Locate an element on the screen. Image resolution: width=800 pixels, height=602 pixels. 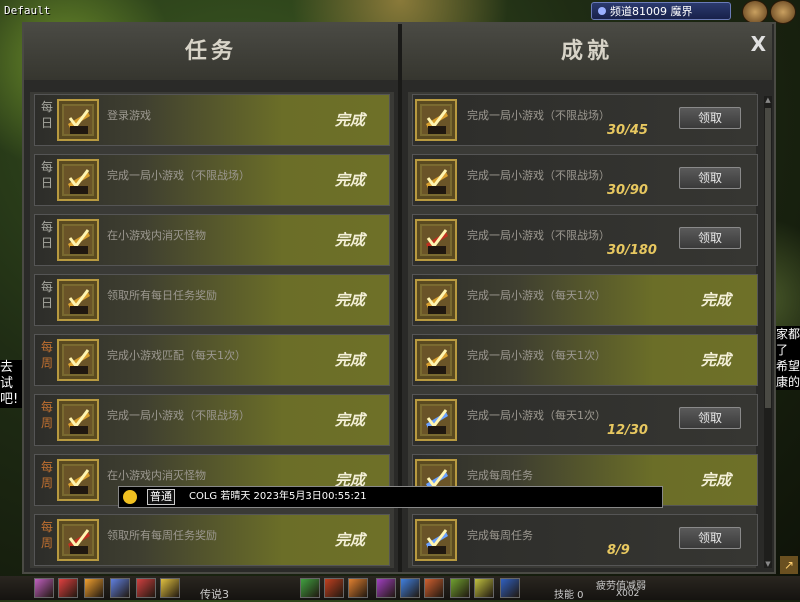
achievement-row: 完成一局小游戏（不限战场） 30/180 领取 is located at coordinates (585, 240).